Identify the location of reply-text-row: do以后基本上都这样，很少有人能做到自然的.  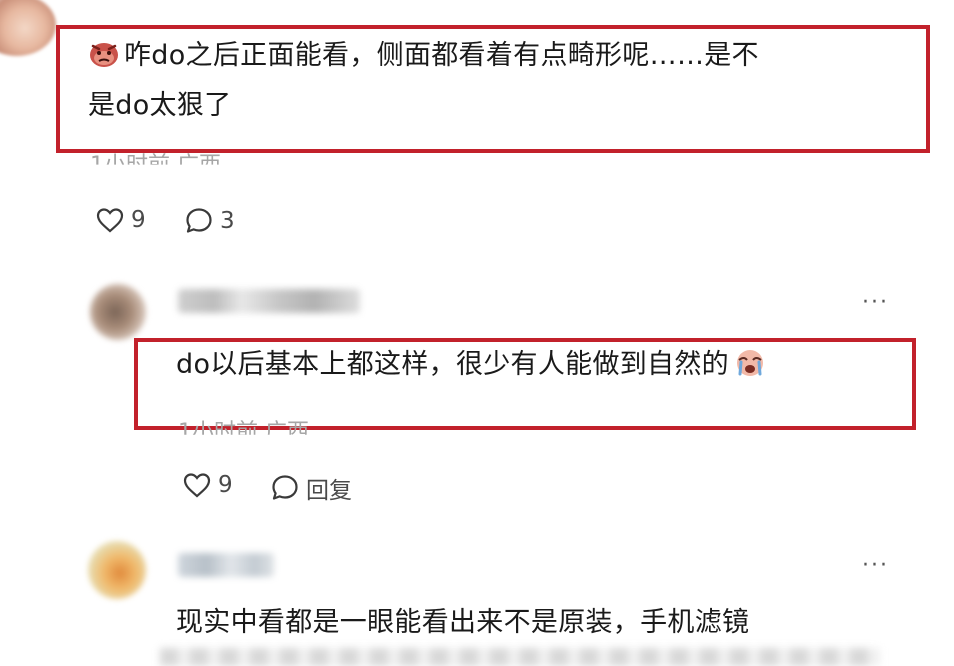
(473, 365).